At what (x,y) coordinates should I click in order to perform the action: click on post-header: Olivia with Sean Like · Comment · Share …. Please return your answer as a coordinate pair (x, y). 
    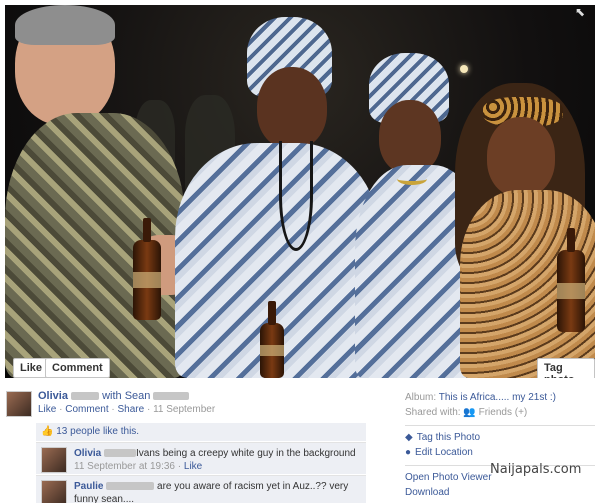
    Looking at the image, I should click on (127, 402).